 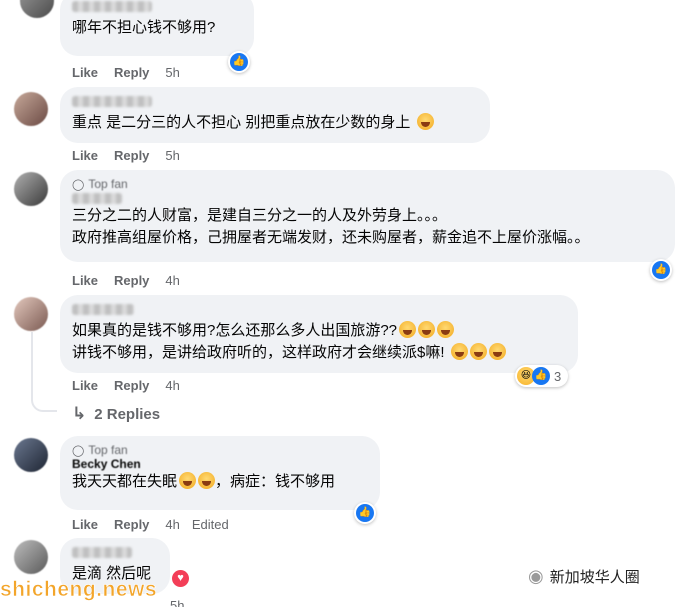 I want to click on comment-text: 我天天都在失眠 ，病症：钱不够用, so click(x=204, y=481).